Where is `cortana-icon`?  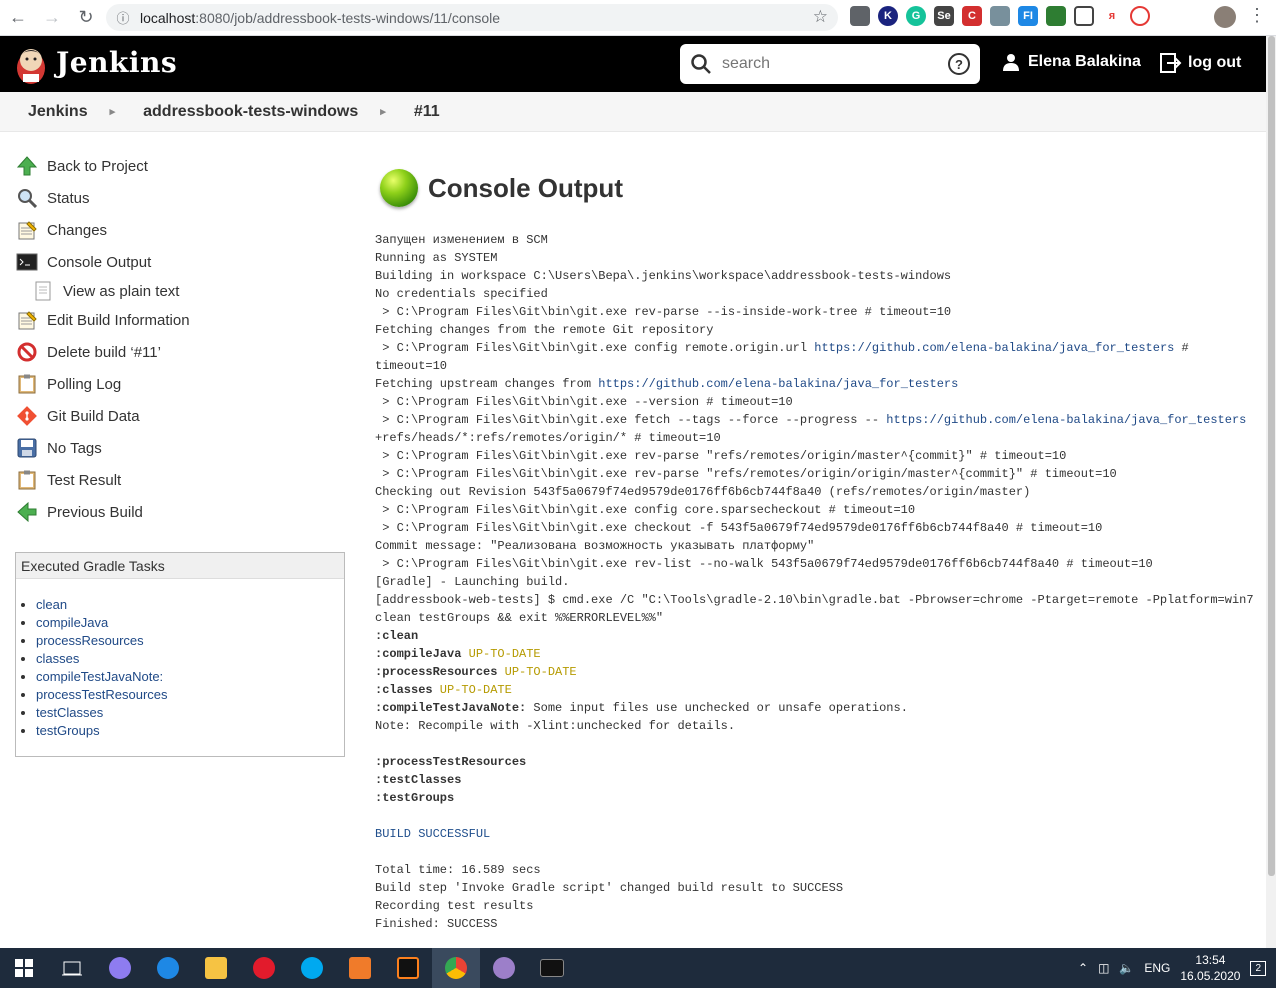
cortana-icon is located at coordinates (120, 968).